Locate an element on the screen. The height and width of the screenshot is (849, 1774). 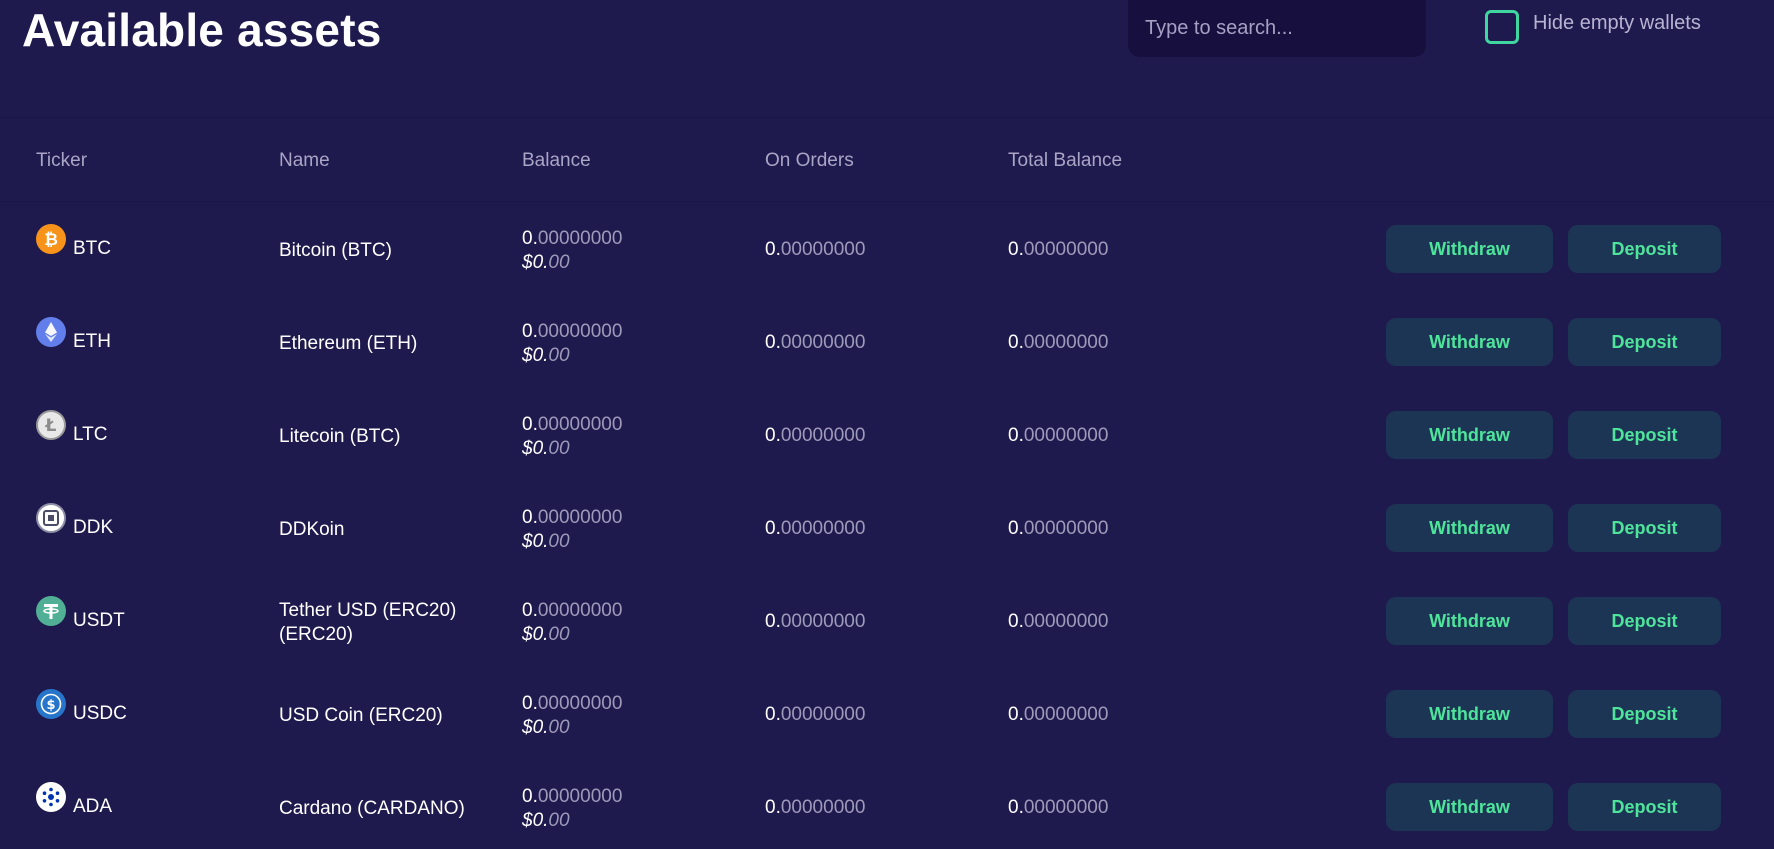
ticker: USDC is located at coordinates (100, 713).